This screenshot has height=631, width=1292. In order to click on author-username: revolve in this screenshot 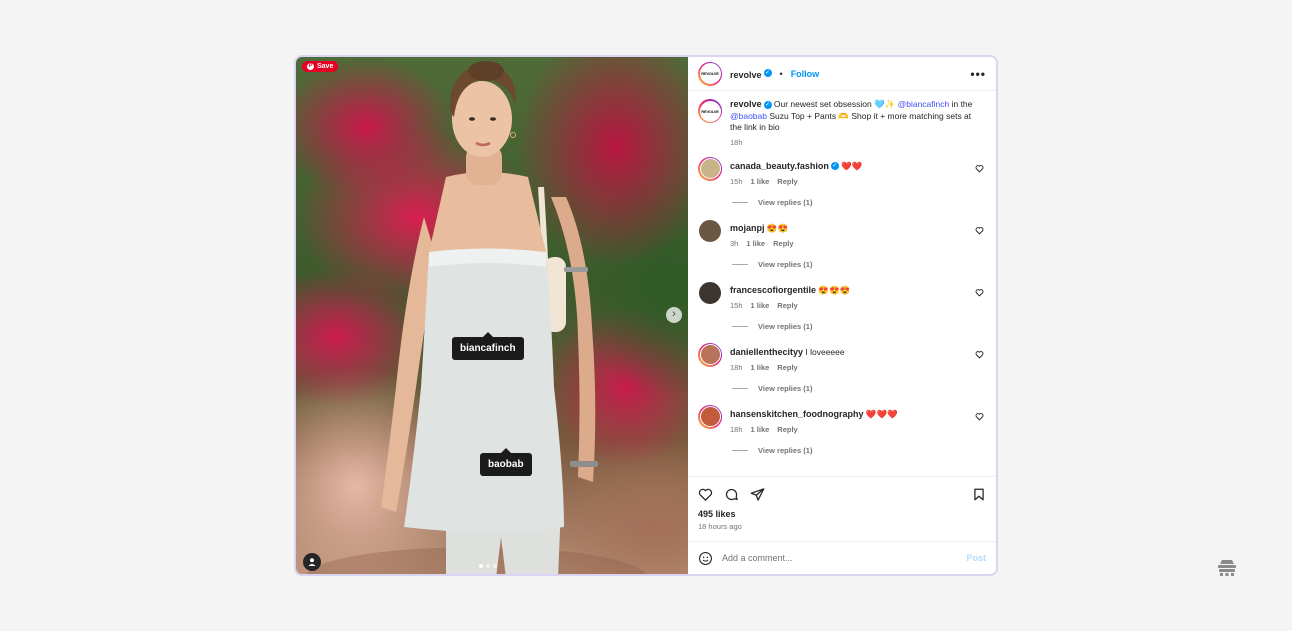, I will do `click(746, 75)`.